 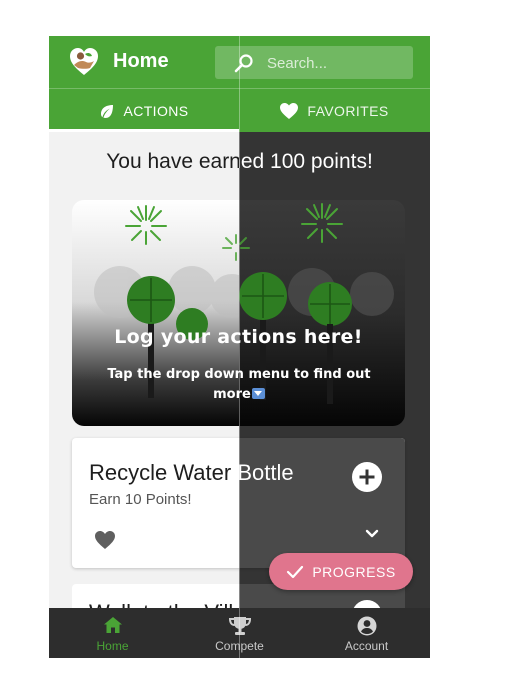 What do you see at coordinates (112, 646) in the screenshot?
I see `nav-label: Home` at bounding box center [112, 646].